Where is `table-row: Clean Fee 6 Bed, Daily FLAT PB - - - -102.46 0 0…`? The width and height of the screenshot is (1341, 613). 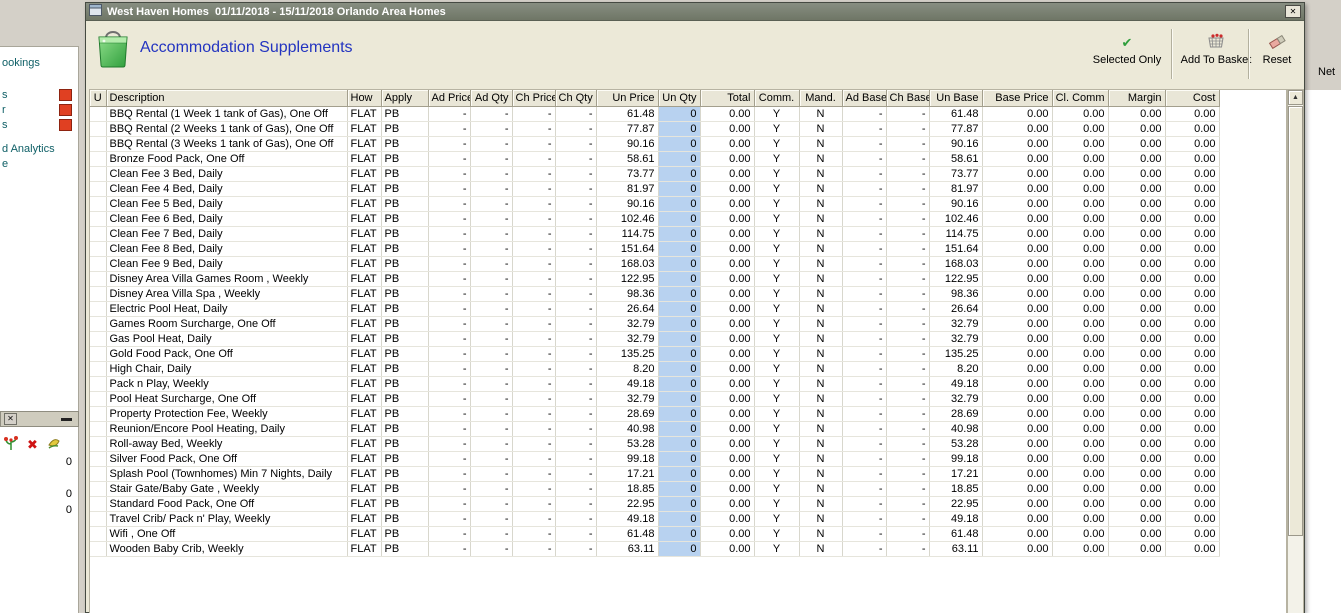 table-row: Clean Fee 6 Bed, Daily FLAT PB - - - -102.46 0 0… is located at coordinates (655, 219).